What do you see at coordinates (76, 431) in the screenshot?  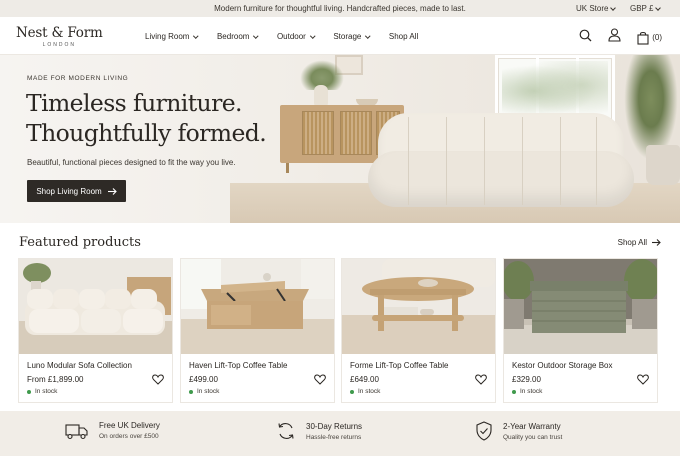 I see `truck-icon` at bounding box center [76, 431].